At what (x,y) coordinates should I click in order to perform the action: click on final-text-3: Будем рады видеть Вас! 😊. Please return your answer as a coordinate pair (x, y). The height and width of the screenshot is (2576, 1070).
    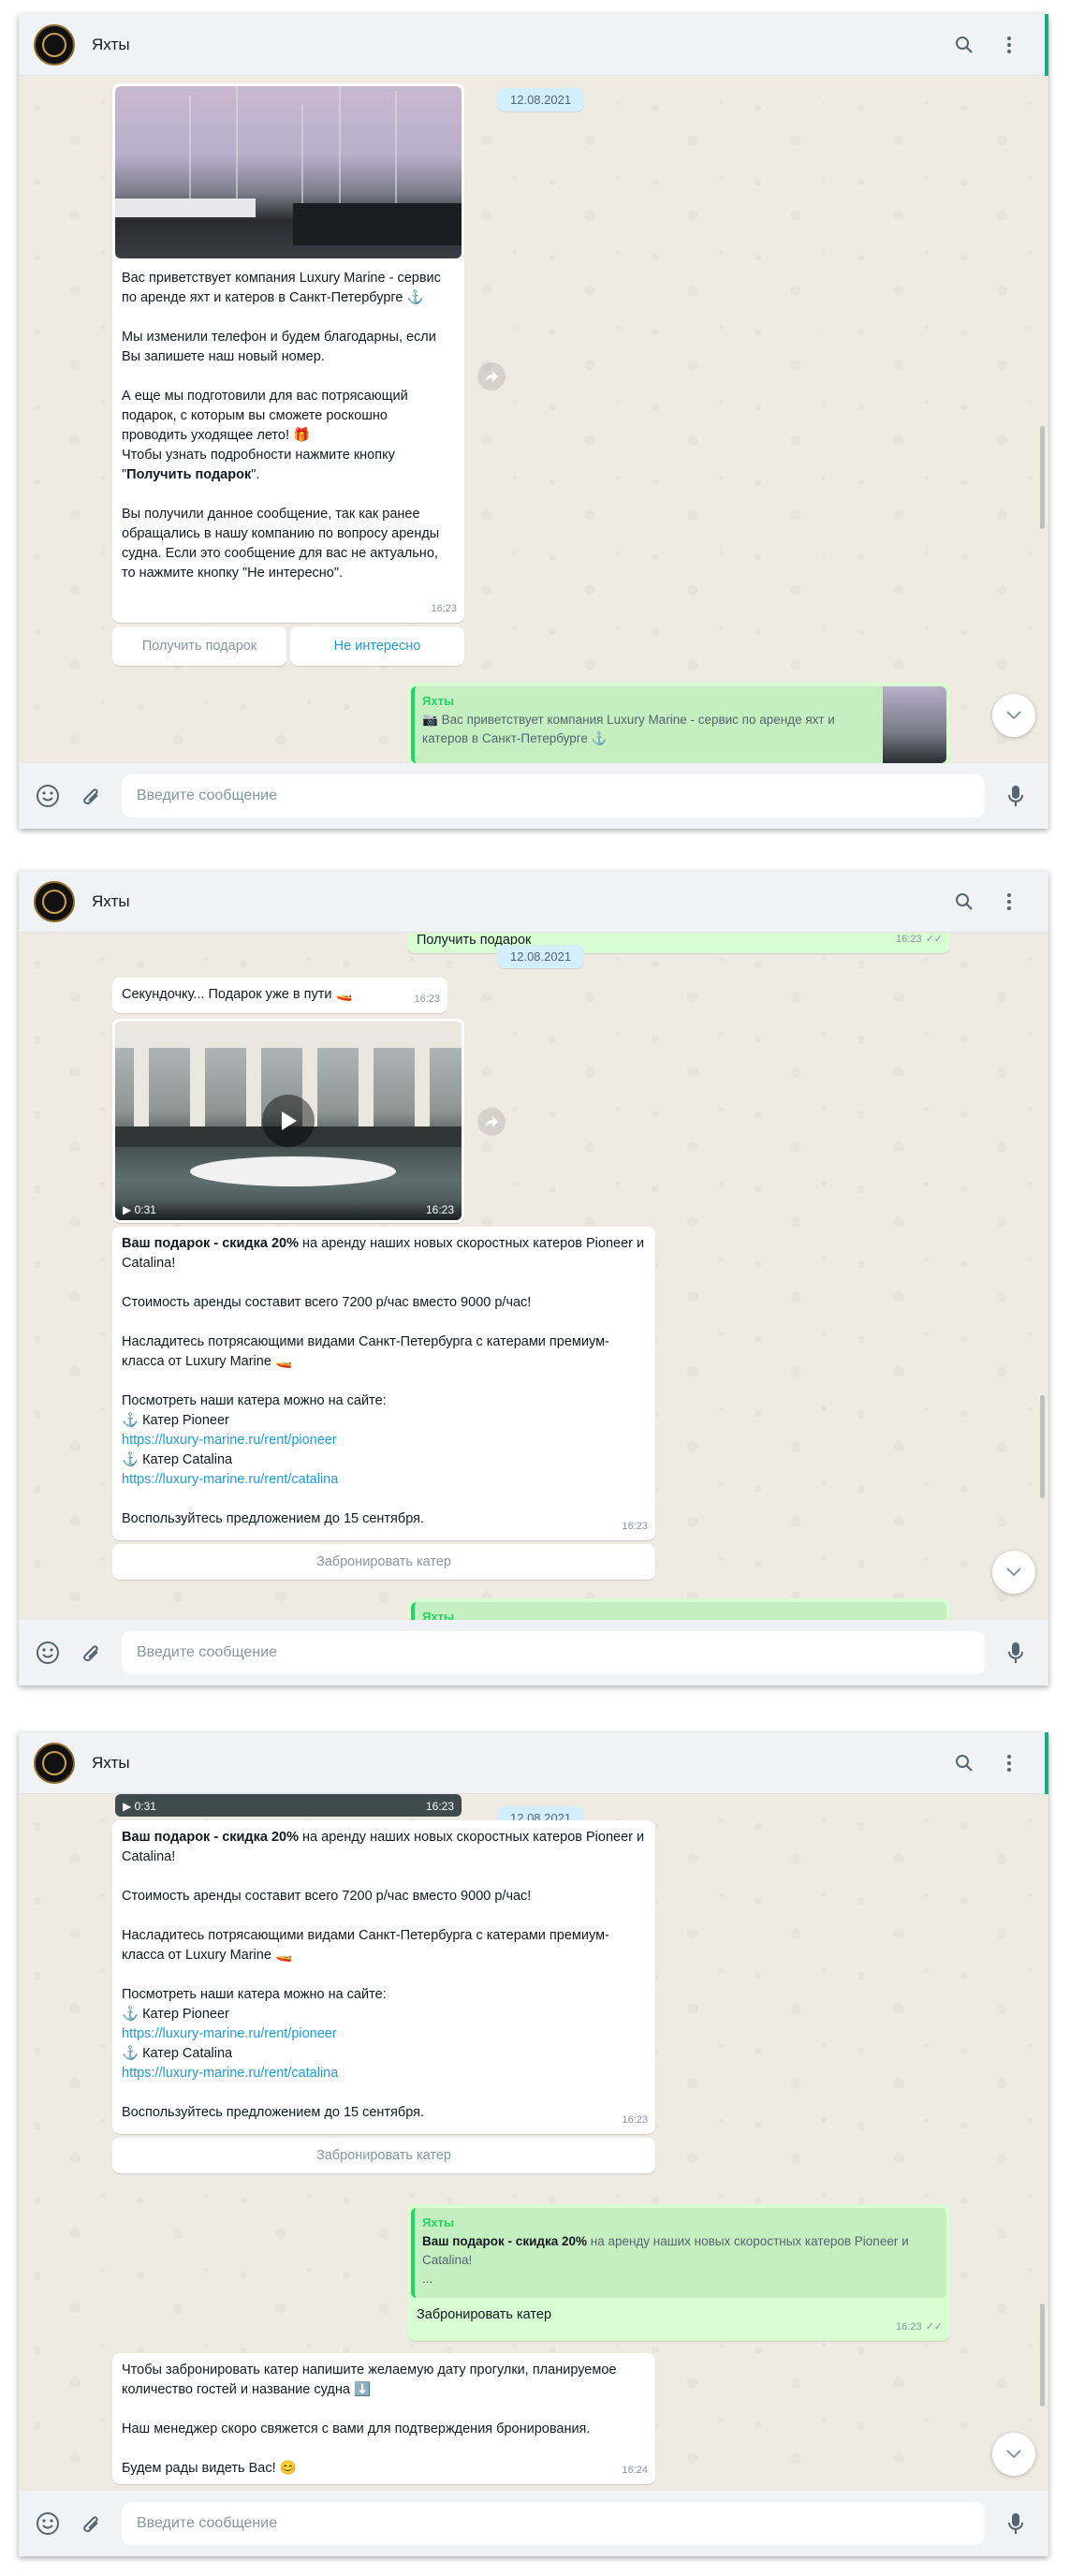
    Looking at the image, I should click on (209, 2468).